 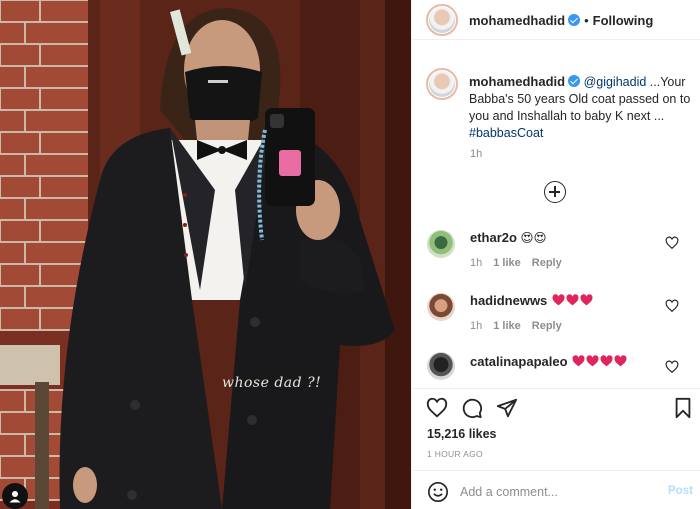 I want to click on header-author: mohamedhadid • Following, so click(x=561, y=20).